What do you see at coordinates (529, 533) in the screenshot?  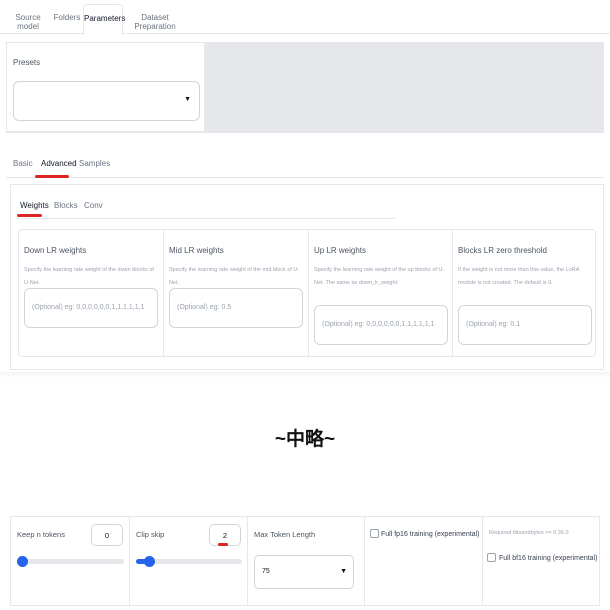 I see `bitsandbytes-requirement-note: Required bitsandbytes >= 0.36.0` at bounding box center [529, 533].